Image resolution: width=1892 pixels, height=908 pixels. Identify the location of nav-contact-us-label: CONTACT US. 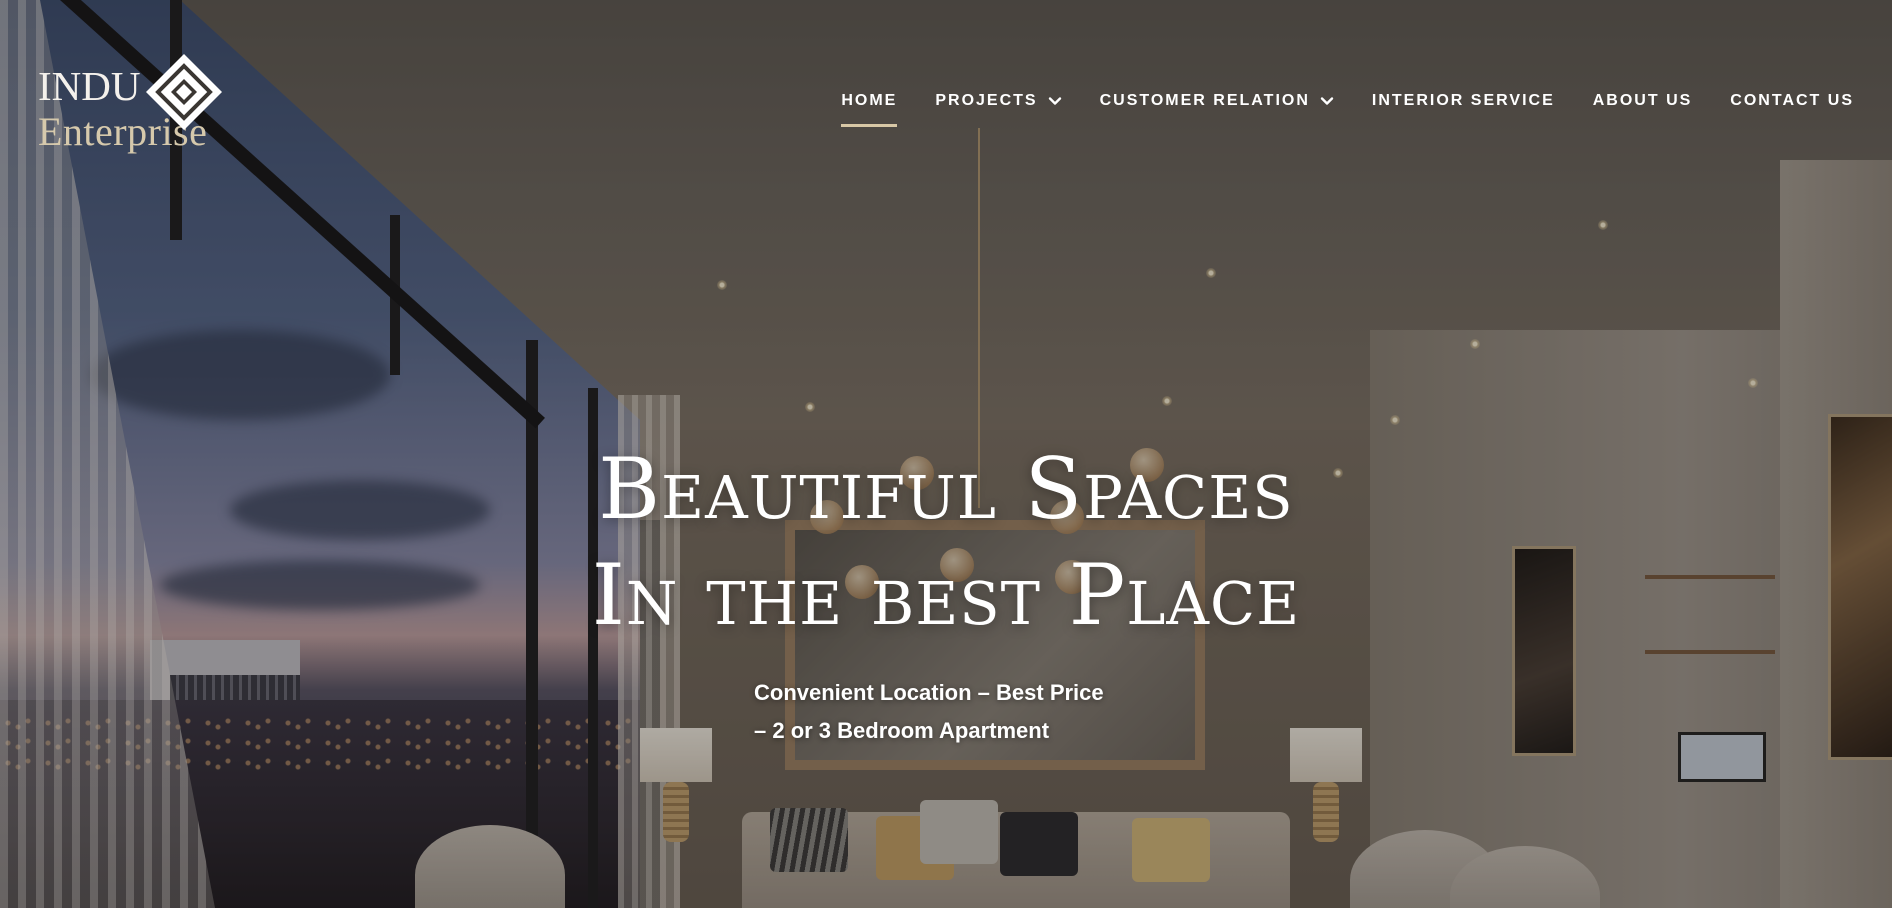
(1792, 100).